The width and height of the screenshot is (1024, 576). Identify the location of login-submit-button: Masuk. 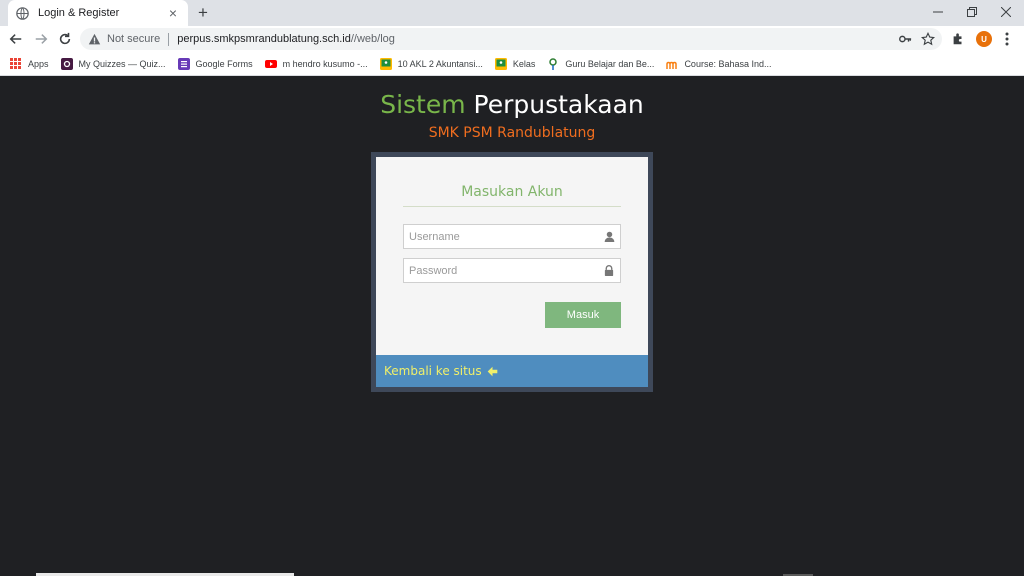
(583, 315).